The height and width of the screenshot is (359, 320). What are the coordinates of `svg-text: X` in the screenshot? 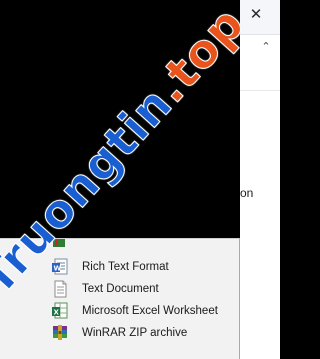 It's located at (57, 313).